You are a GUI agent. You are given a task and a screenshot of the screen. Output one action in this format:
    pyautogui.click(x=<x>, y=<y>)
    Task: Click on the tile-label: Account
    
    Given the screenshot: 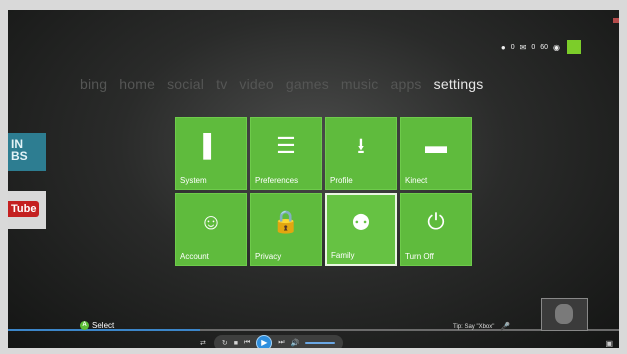 What is the action you would take?
    pyautogui.click(x=194, y=256)
    